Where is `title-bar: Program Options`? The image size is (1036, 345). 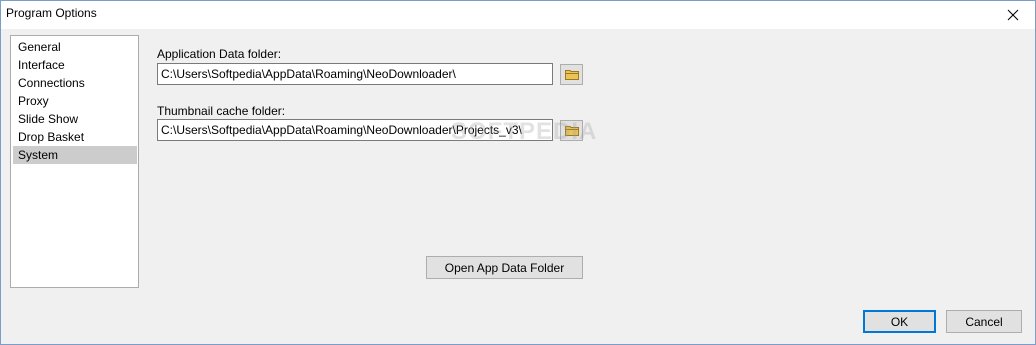 title-bar: Program Options is located at coordinates (518, 15).